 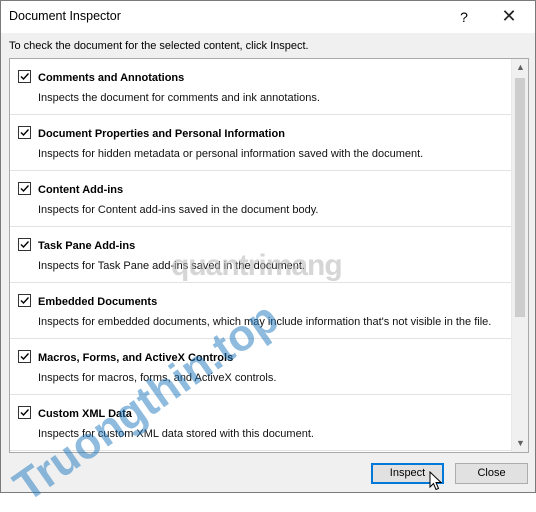 I want to click on checkbox-content-addins, so click(x=24, y=188).